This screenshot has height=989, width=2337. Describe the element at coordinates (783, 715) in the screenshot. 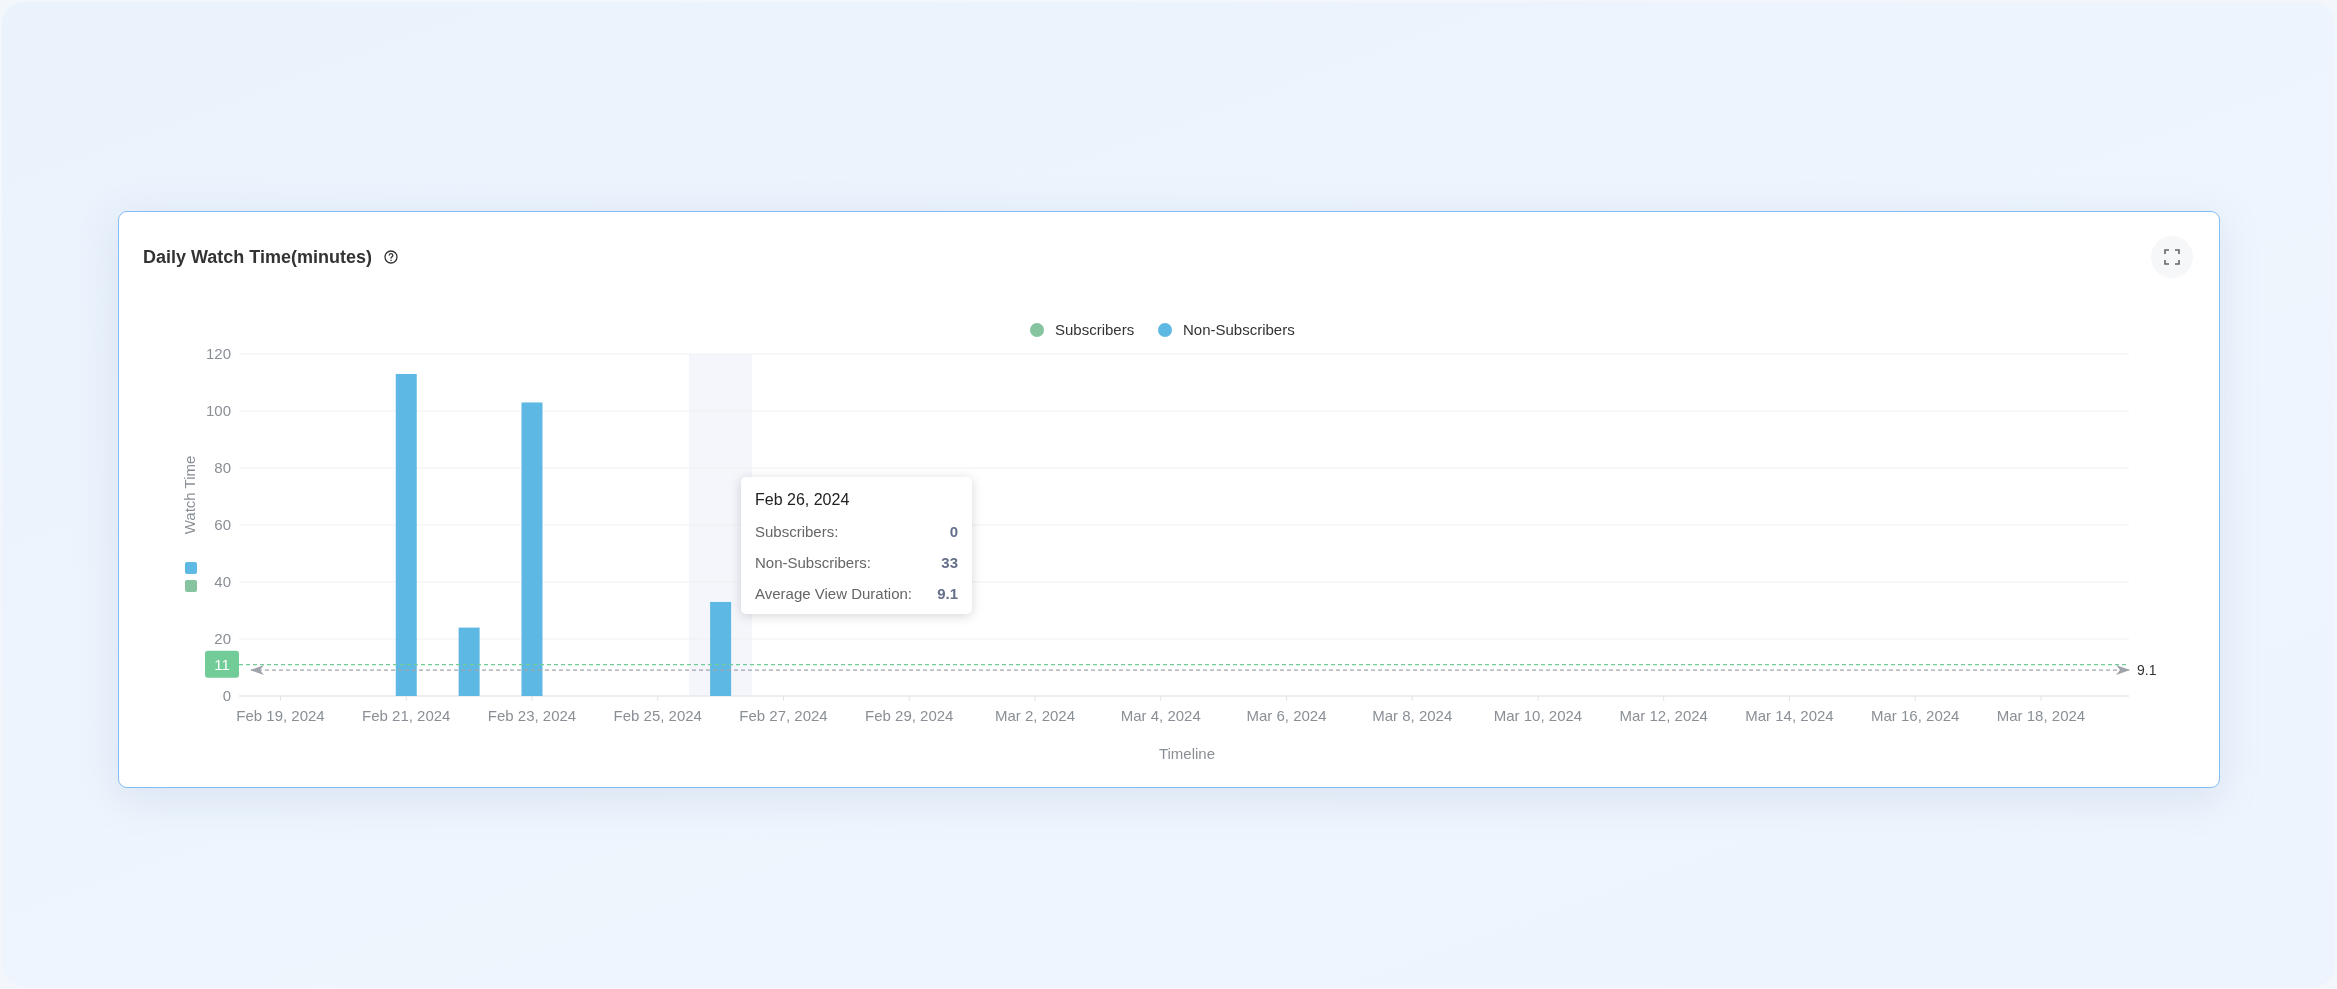

I see `x-axis-label: Feb 27, 2024` at that location.